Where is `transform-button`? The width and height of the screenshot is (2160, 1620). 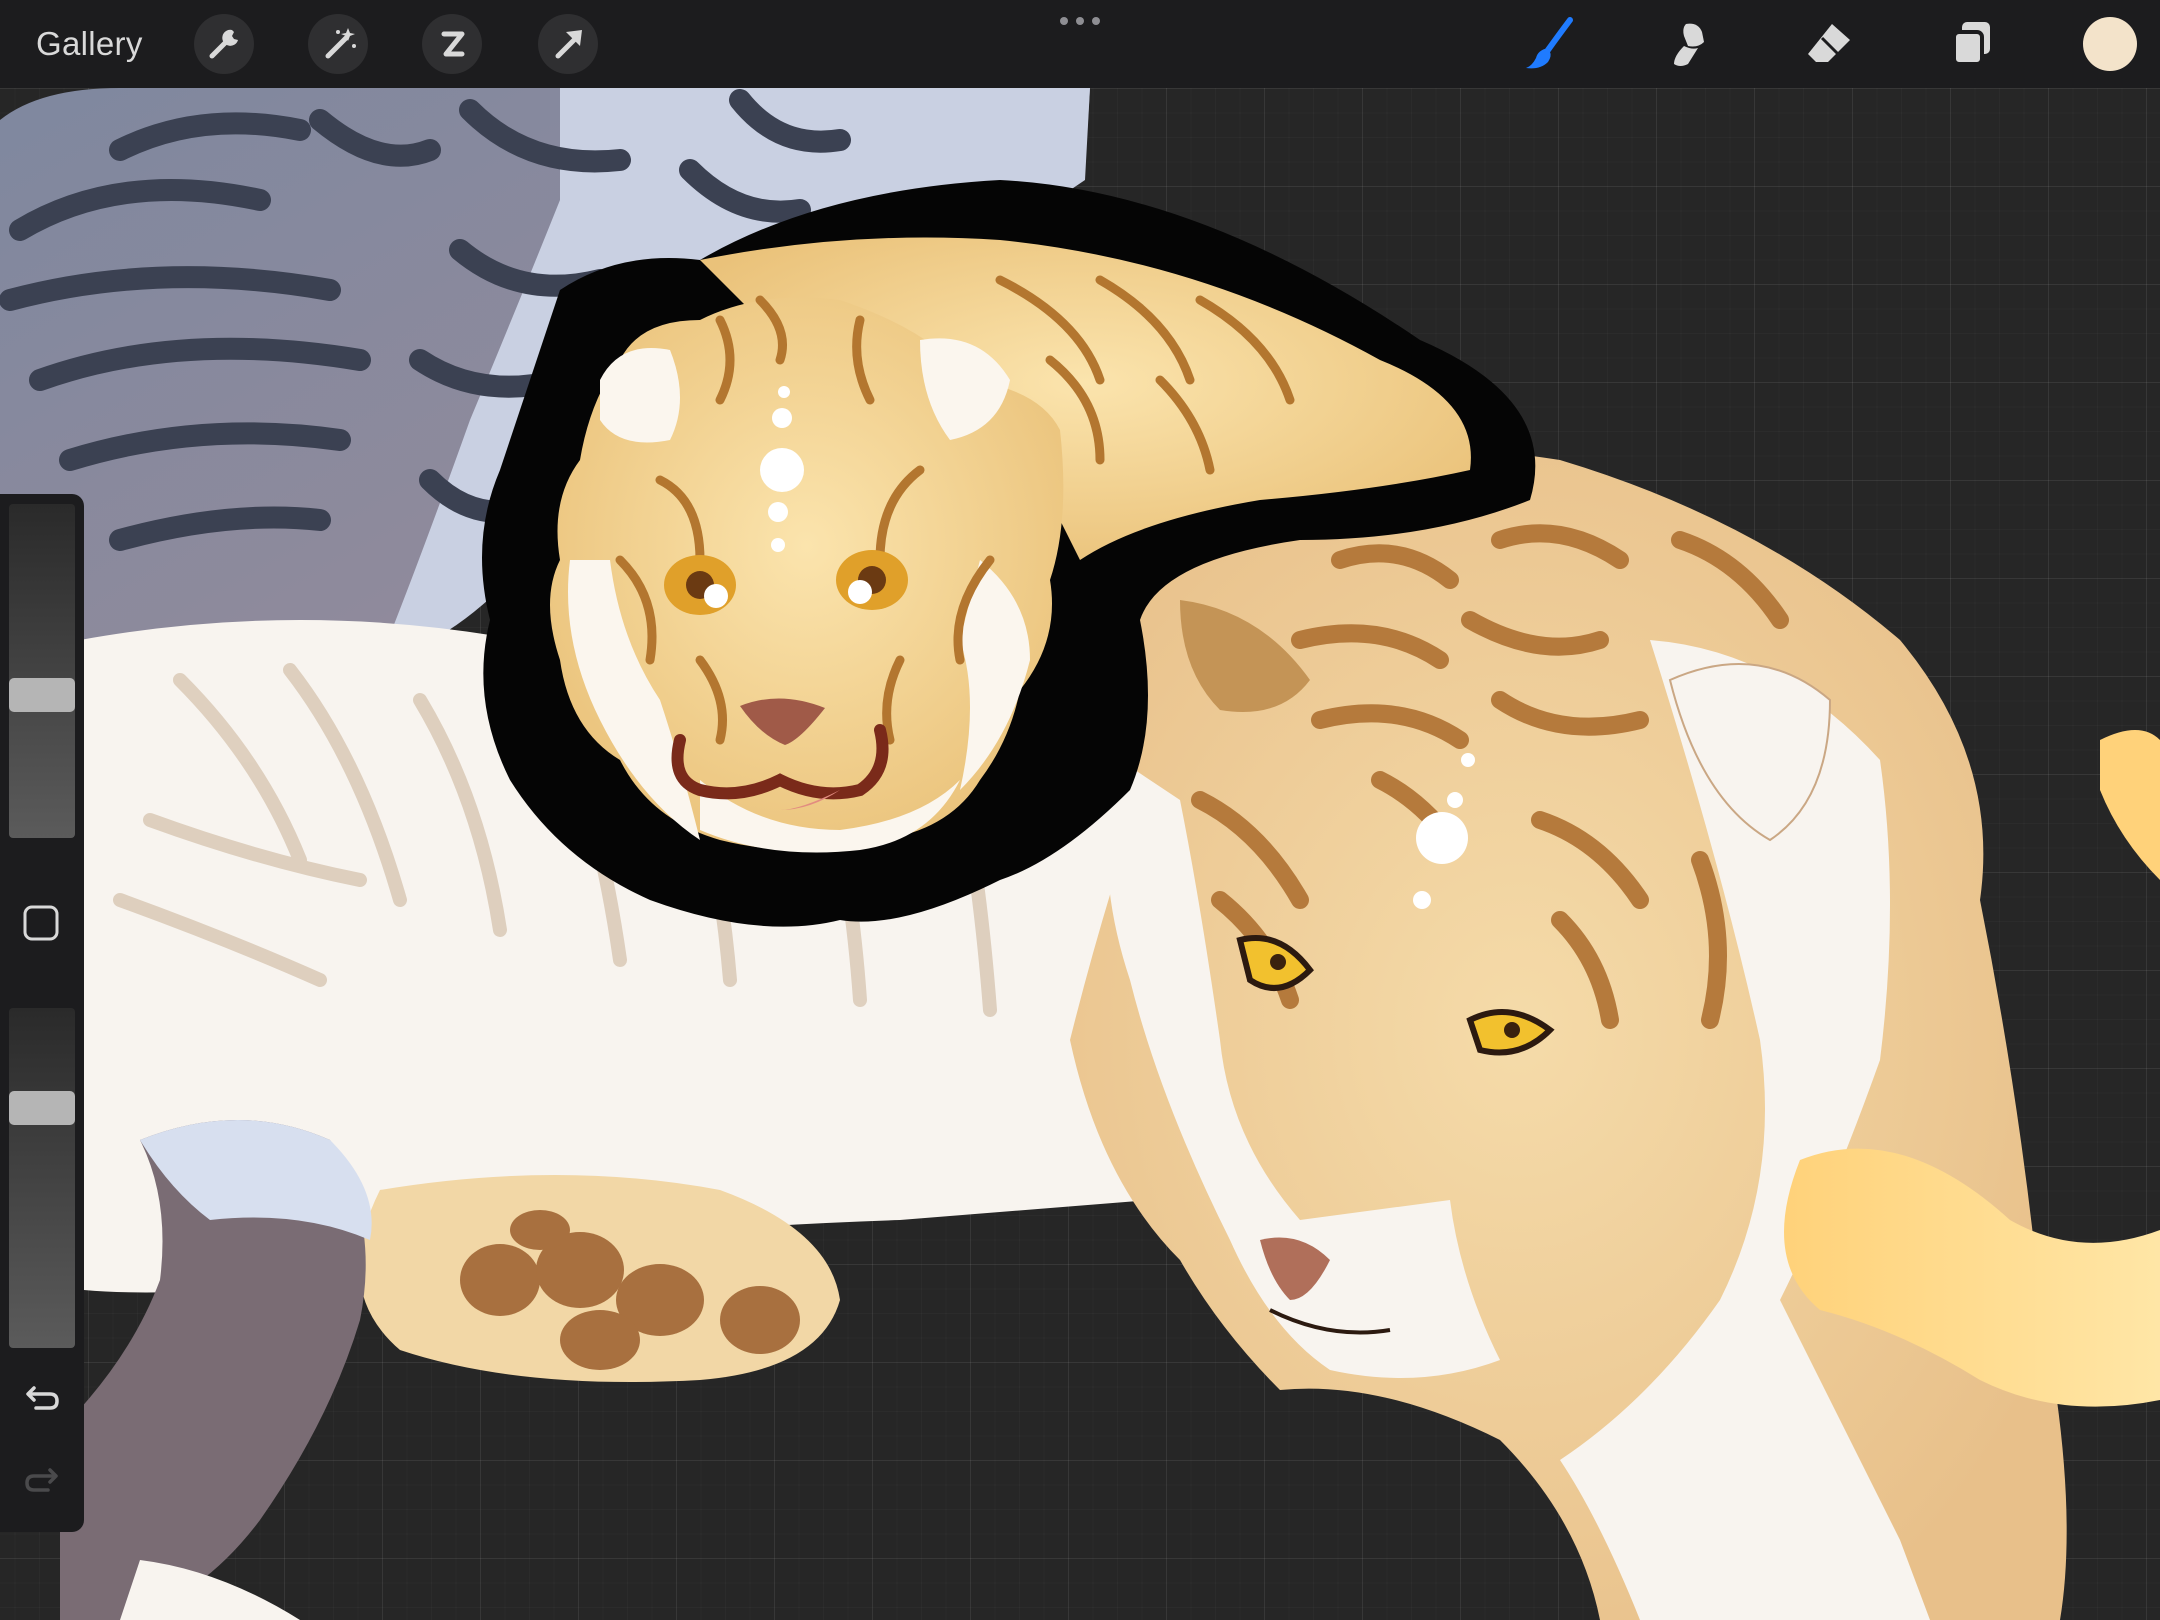
transform-button is located at coordinates (568, 44).